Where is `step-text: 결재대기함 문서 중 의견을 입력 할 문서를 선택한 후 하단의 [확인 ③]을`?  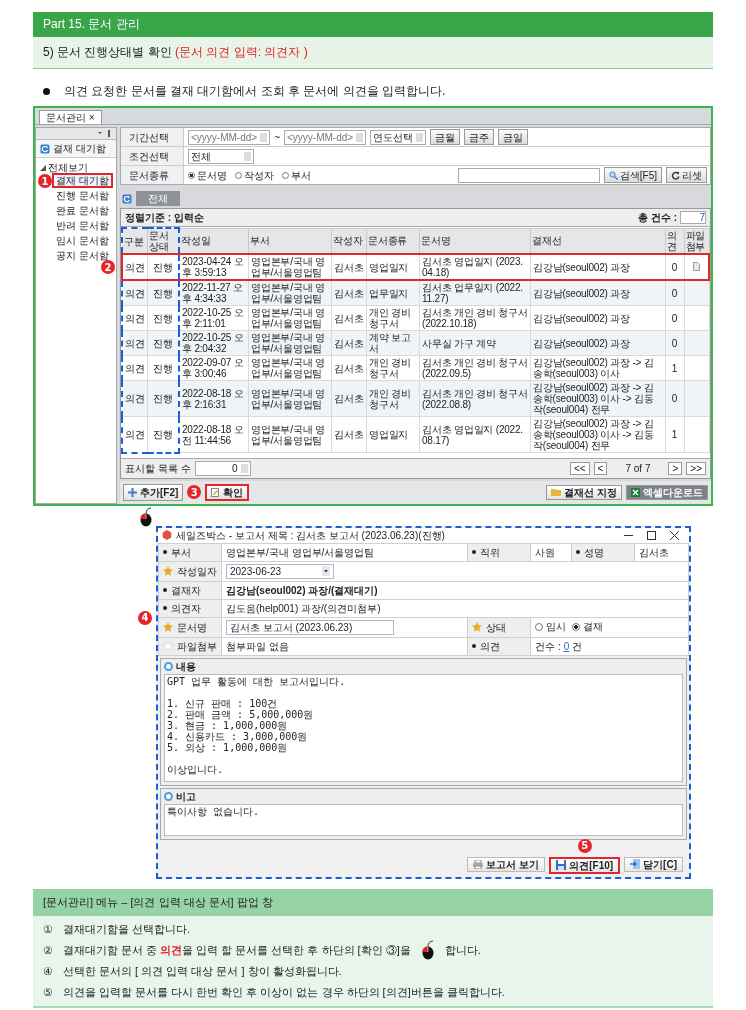 step-text: 결재대기함 문서 중 의견을 입력 할 문서를 선택한 후 하단의 [확인 ③]을 is located at coordinates (237, 950).